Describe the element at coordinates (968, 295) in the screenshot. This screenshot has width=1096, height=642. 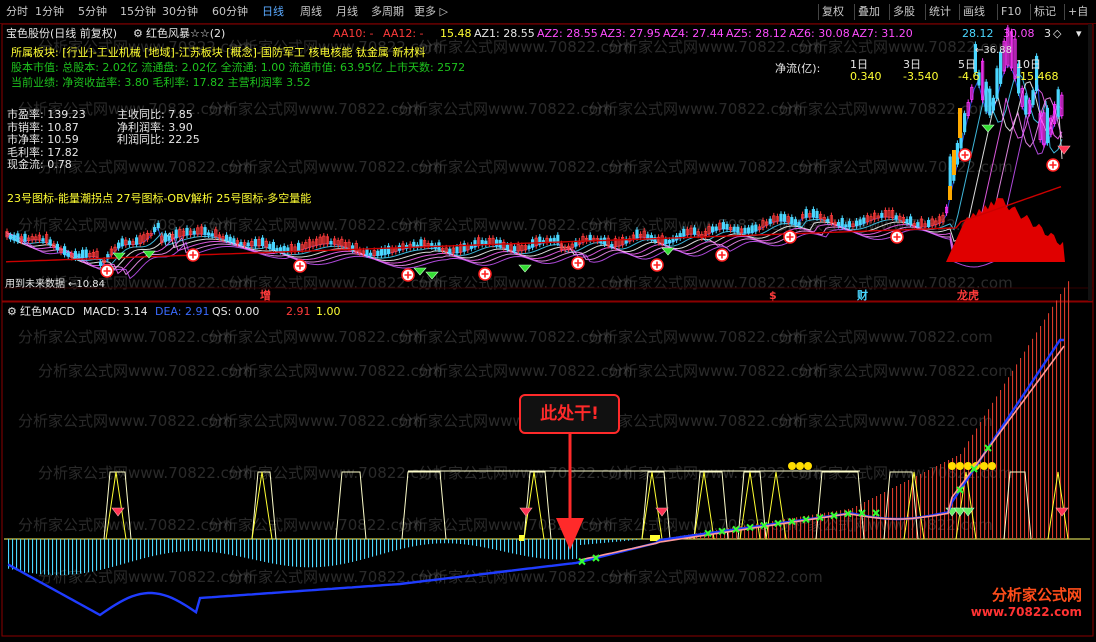
I see `event-marker-longhu: 龙虎` at that location.